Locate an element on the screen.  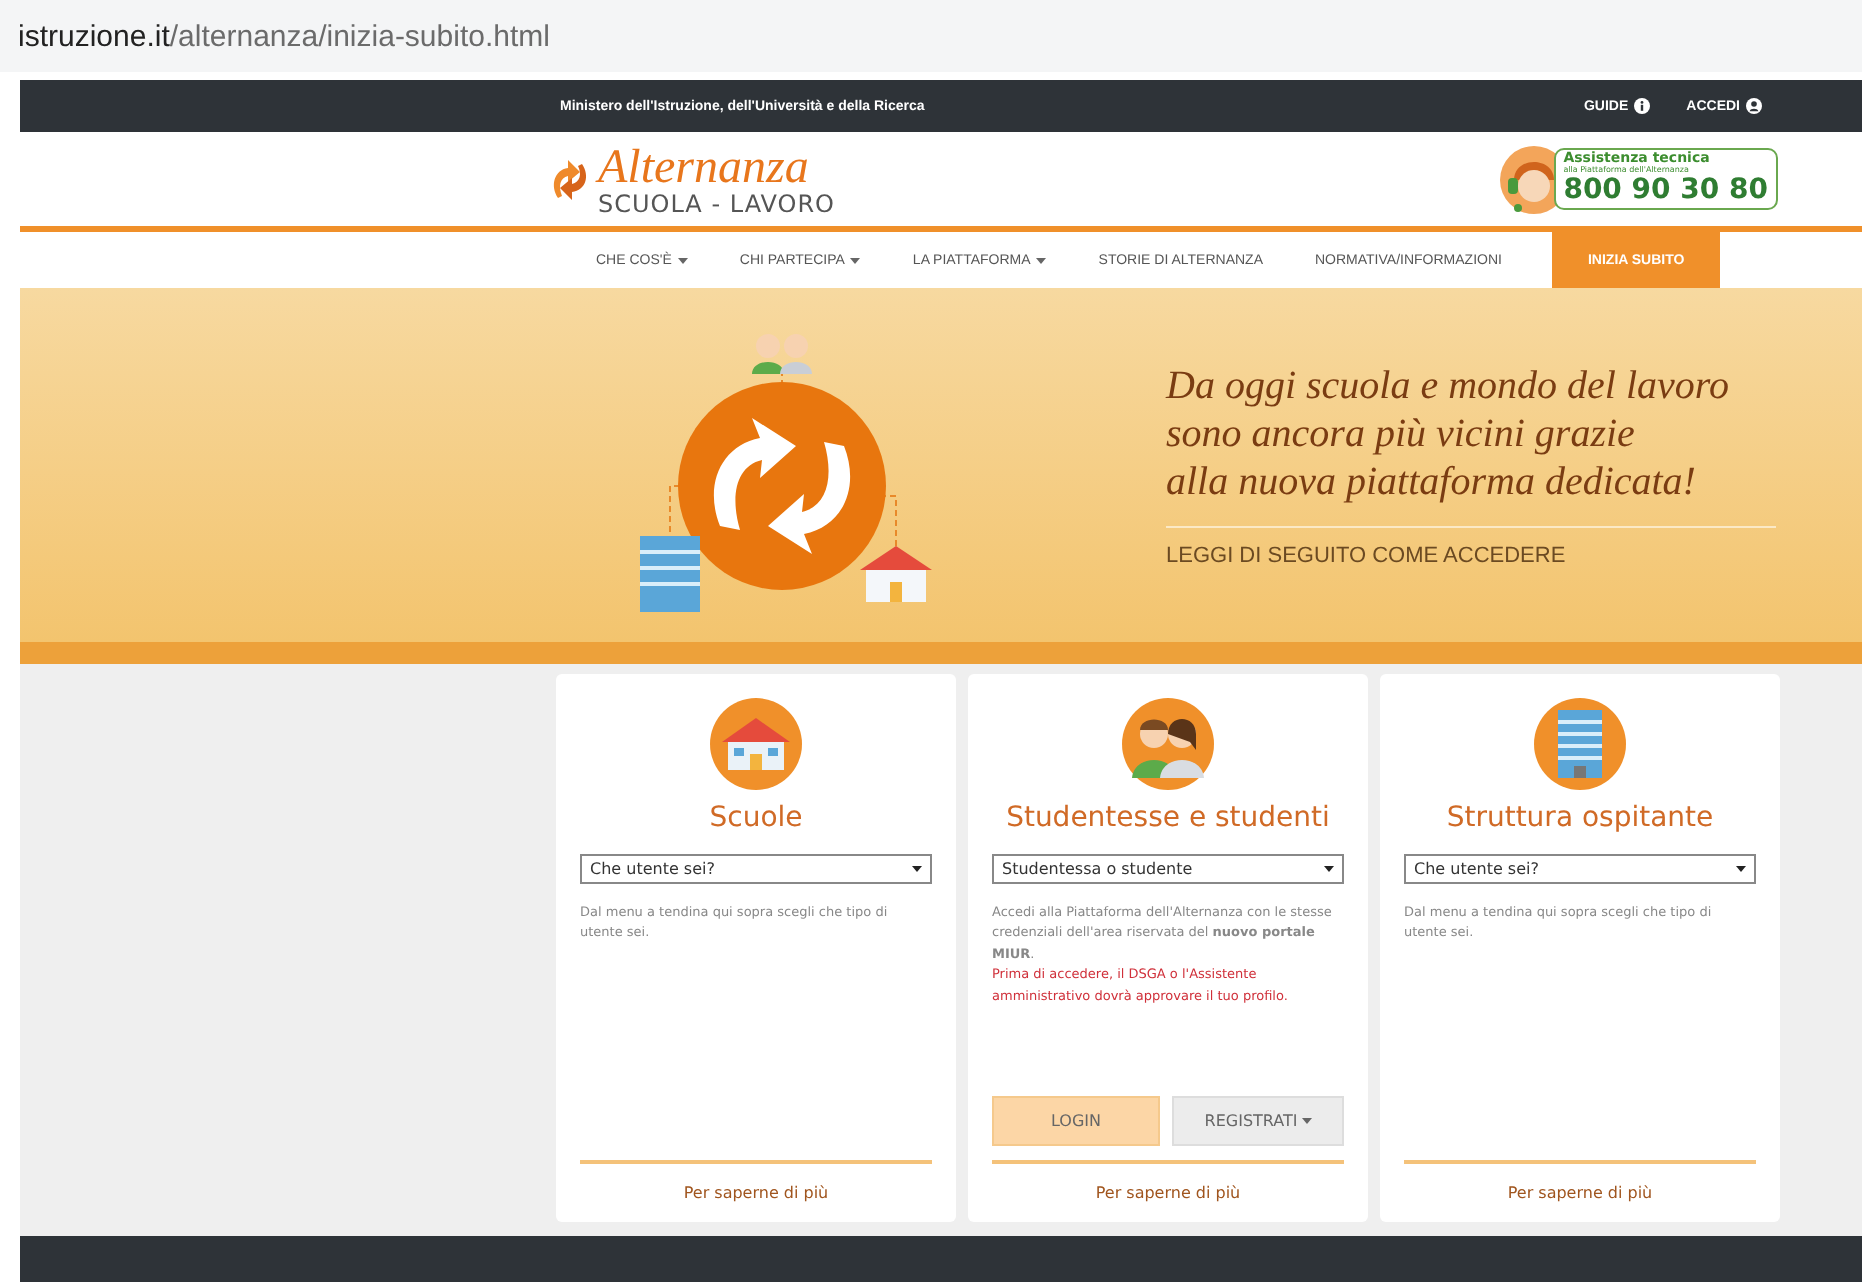
access-link: LEGGI DI SEGUITO COME ACCEDERE is located at coordinates (1471, 556).